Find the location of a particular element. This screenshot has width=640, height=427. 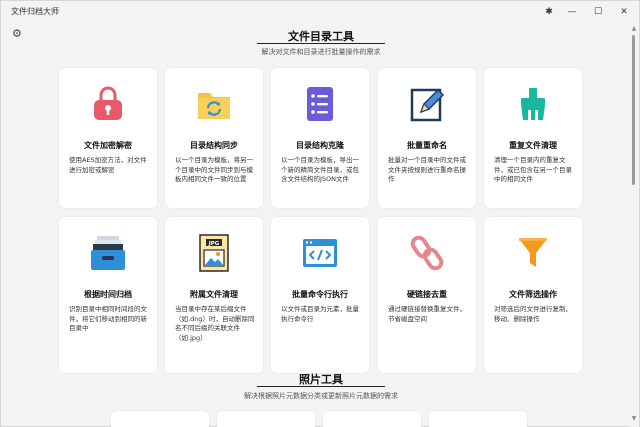

card-name: 批量重命名 is located at coordinates (427, 145).